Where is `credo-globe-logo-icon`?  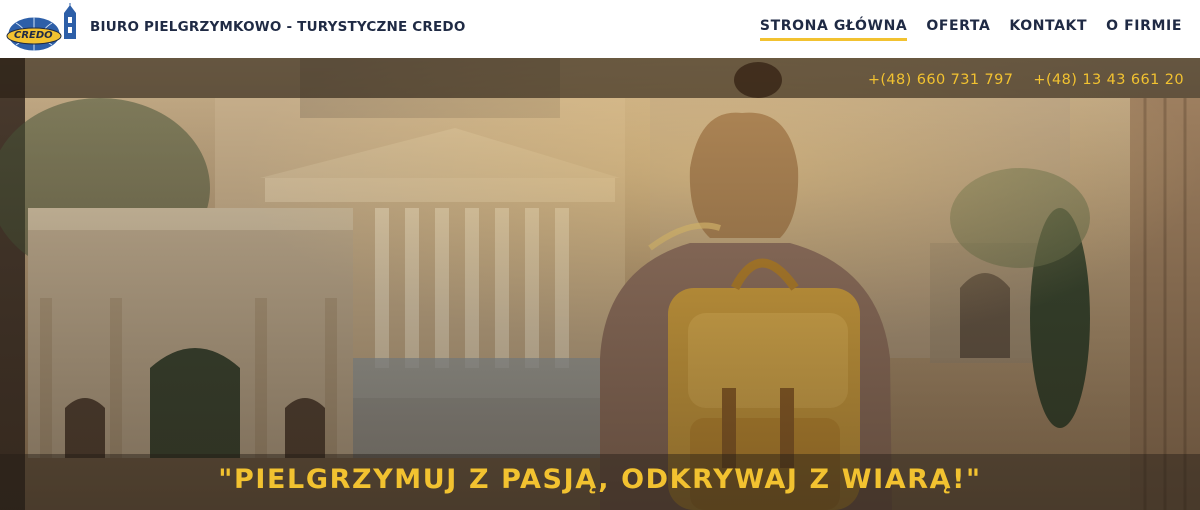
credo-globe-logo-icon is located at coordinates (41, 27).